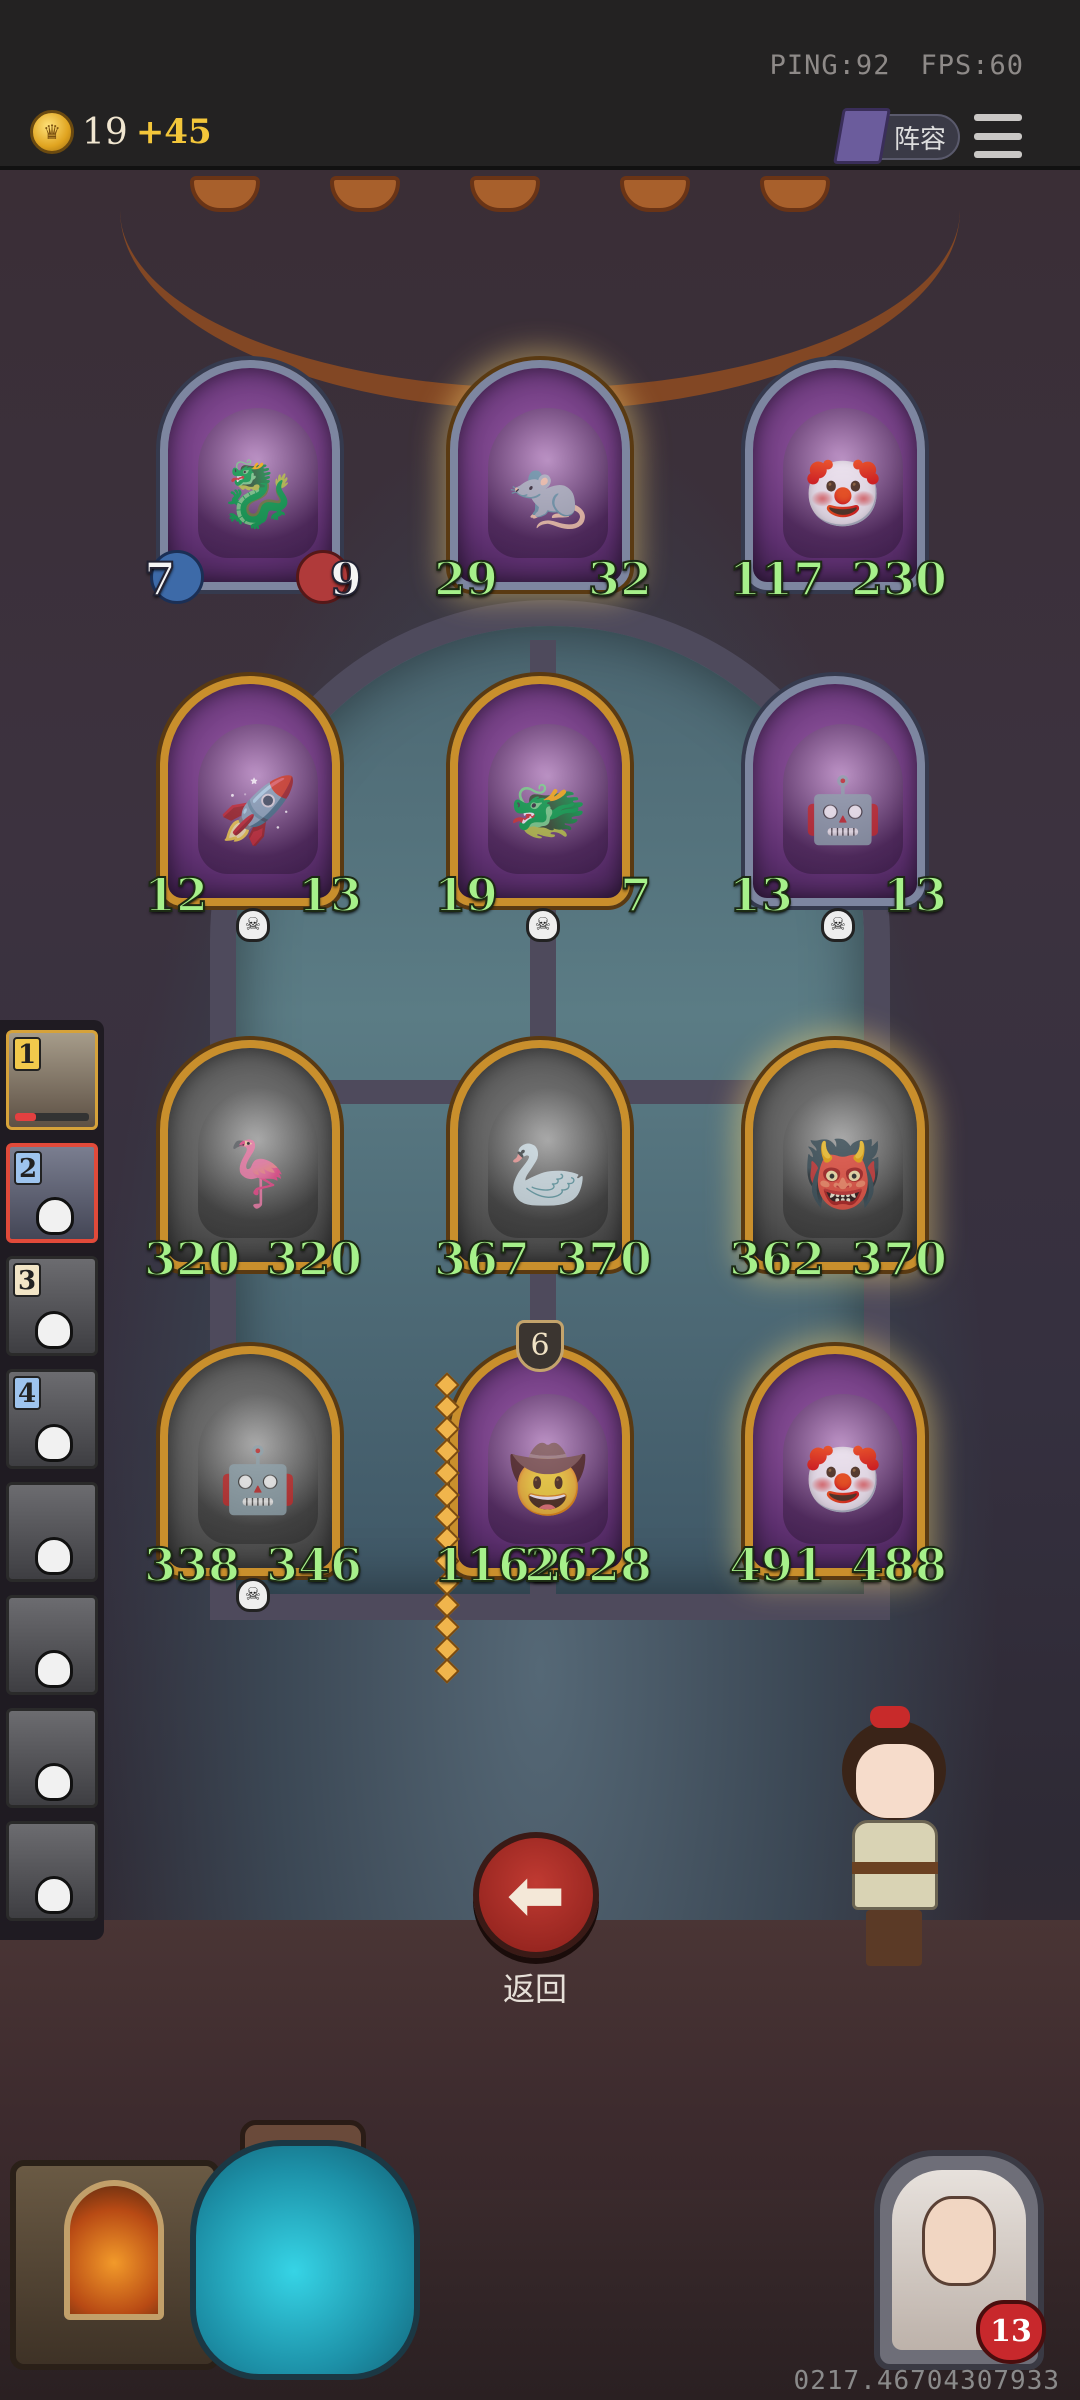 Image resolution: width=1080 pixels, height=2400 pixels. Describe the element at coordinates (192, 1565) in the screenshot. I see `attack-value: 338` at that location.